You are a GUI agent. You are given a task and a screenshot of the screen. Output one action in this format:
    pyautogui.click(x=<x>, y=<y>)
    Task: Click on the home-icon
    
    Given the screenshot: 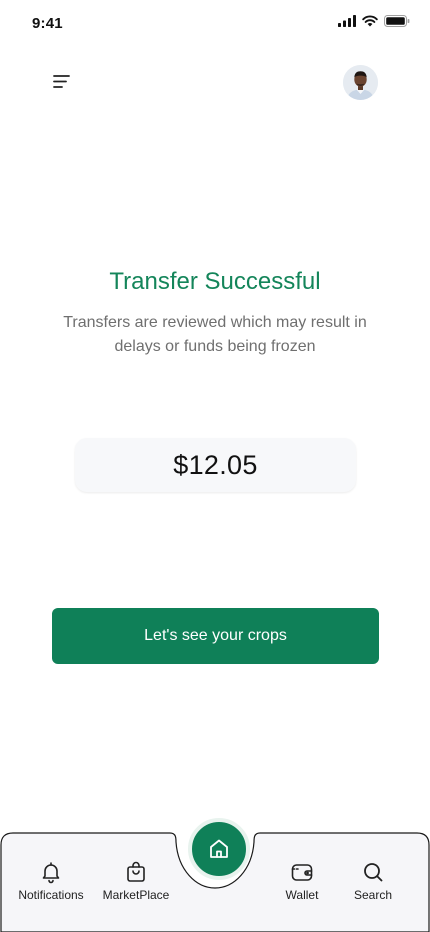 What is the action you would take?
    pyautogui.click(x=219, y=848)
    